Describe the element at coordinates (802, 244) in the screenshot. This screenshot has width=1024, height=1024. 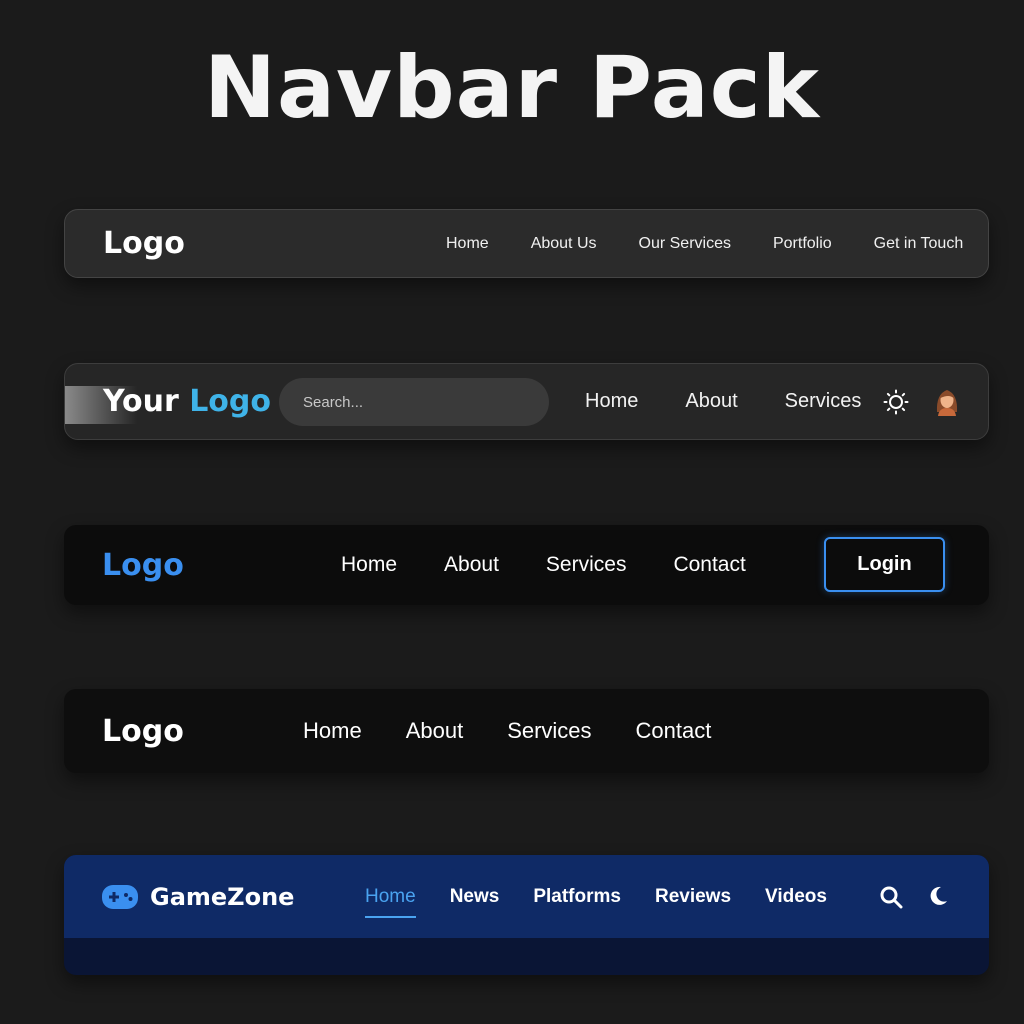
I see `nav-link-portfolio: Portfolio` at that location.